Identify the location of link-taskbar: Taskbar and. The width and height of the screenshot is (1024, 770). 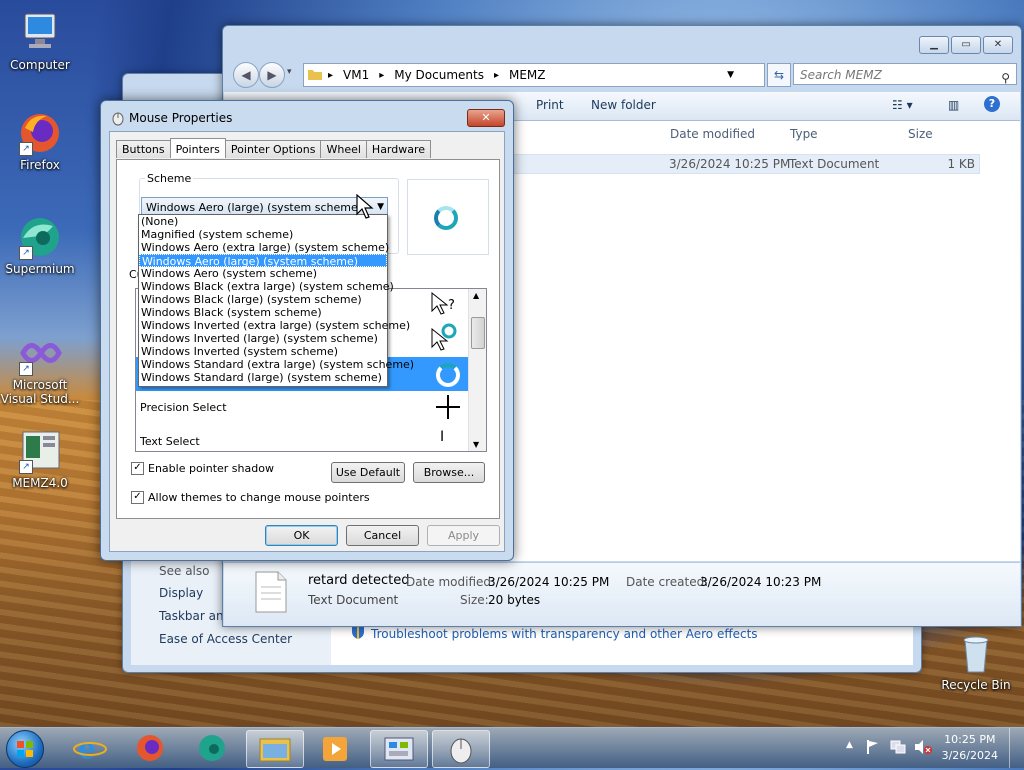
(195, 616).